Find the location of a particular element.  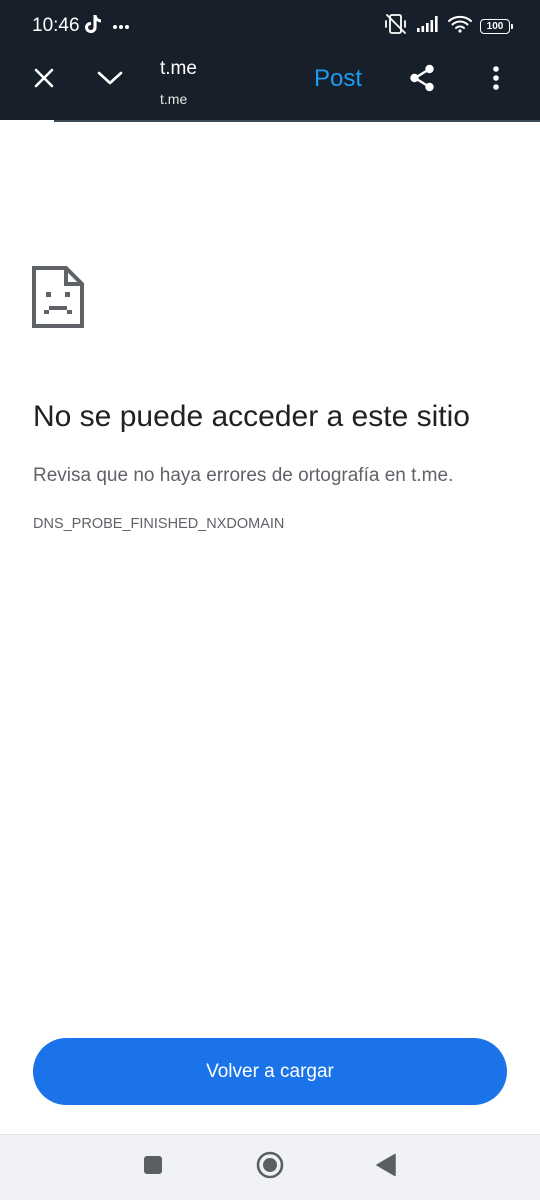

share-icon is located at coordinates (422, 80).